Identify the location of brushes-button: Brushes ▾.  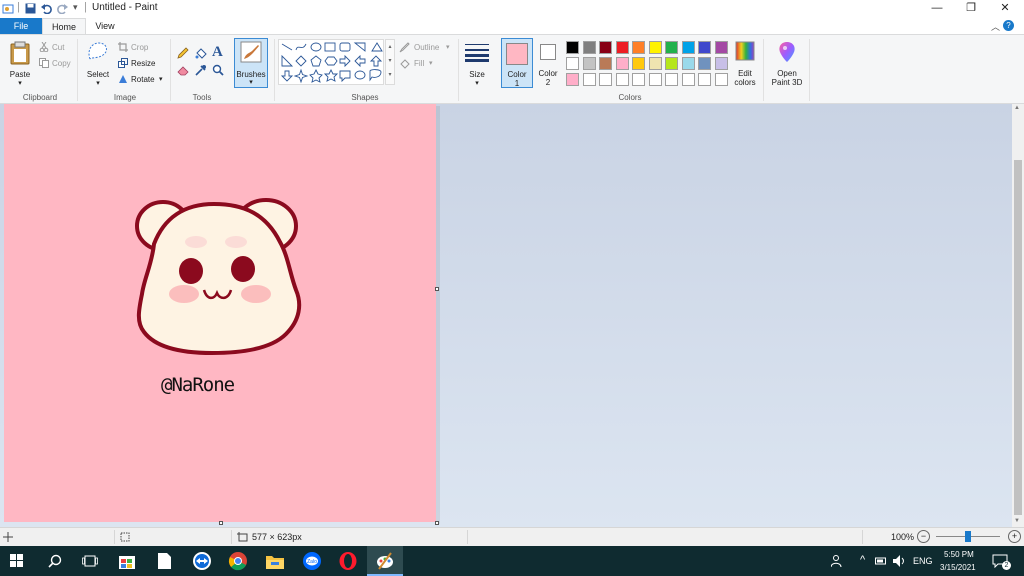
(251, 63).